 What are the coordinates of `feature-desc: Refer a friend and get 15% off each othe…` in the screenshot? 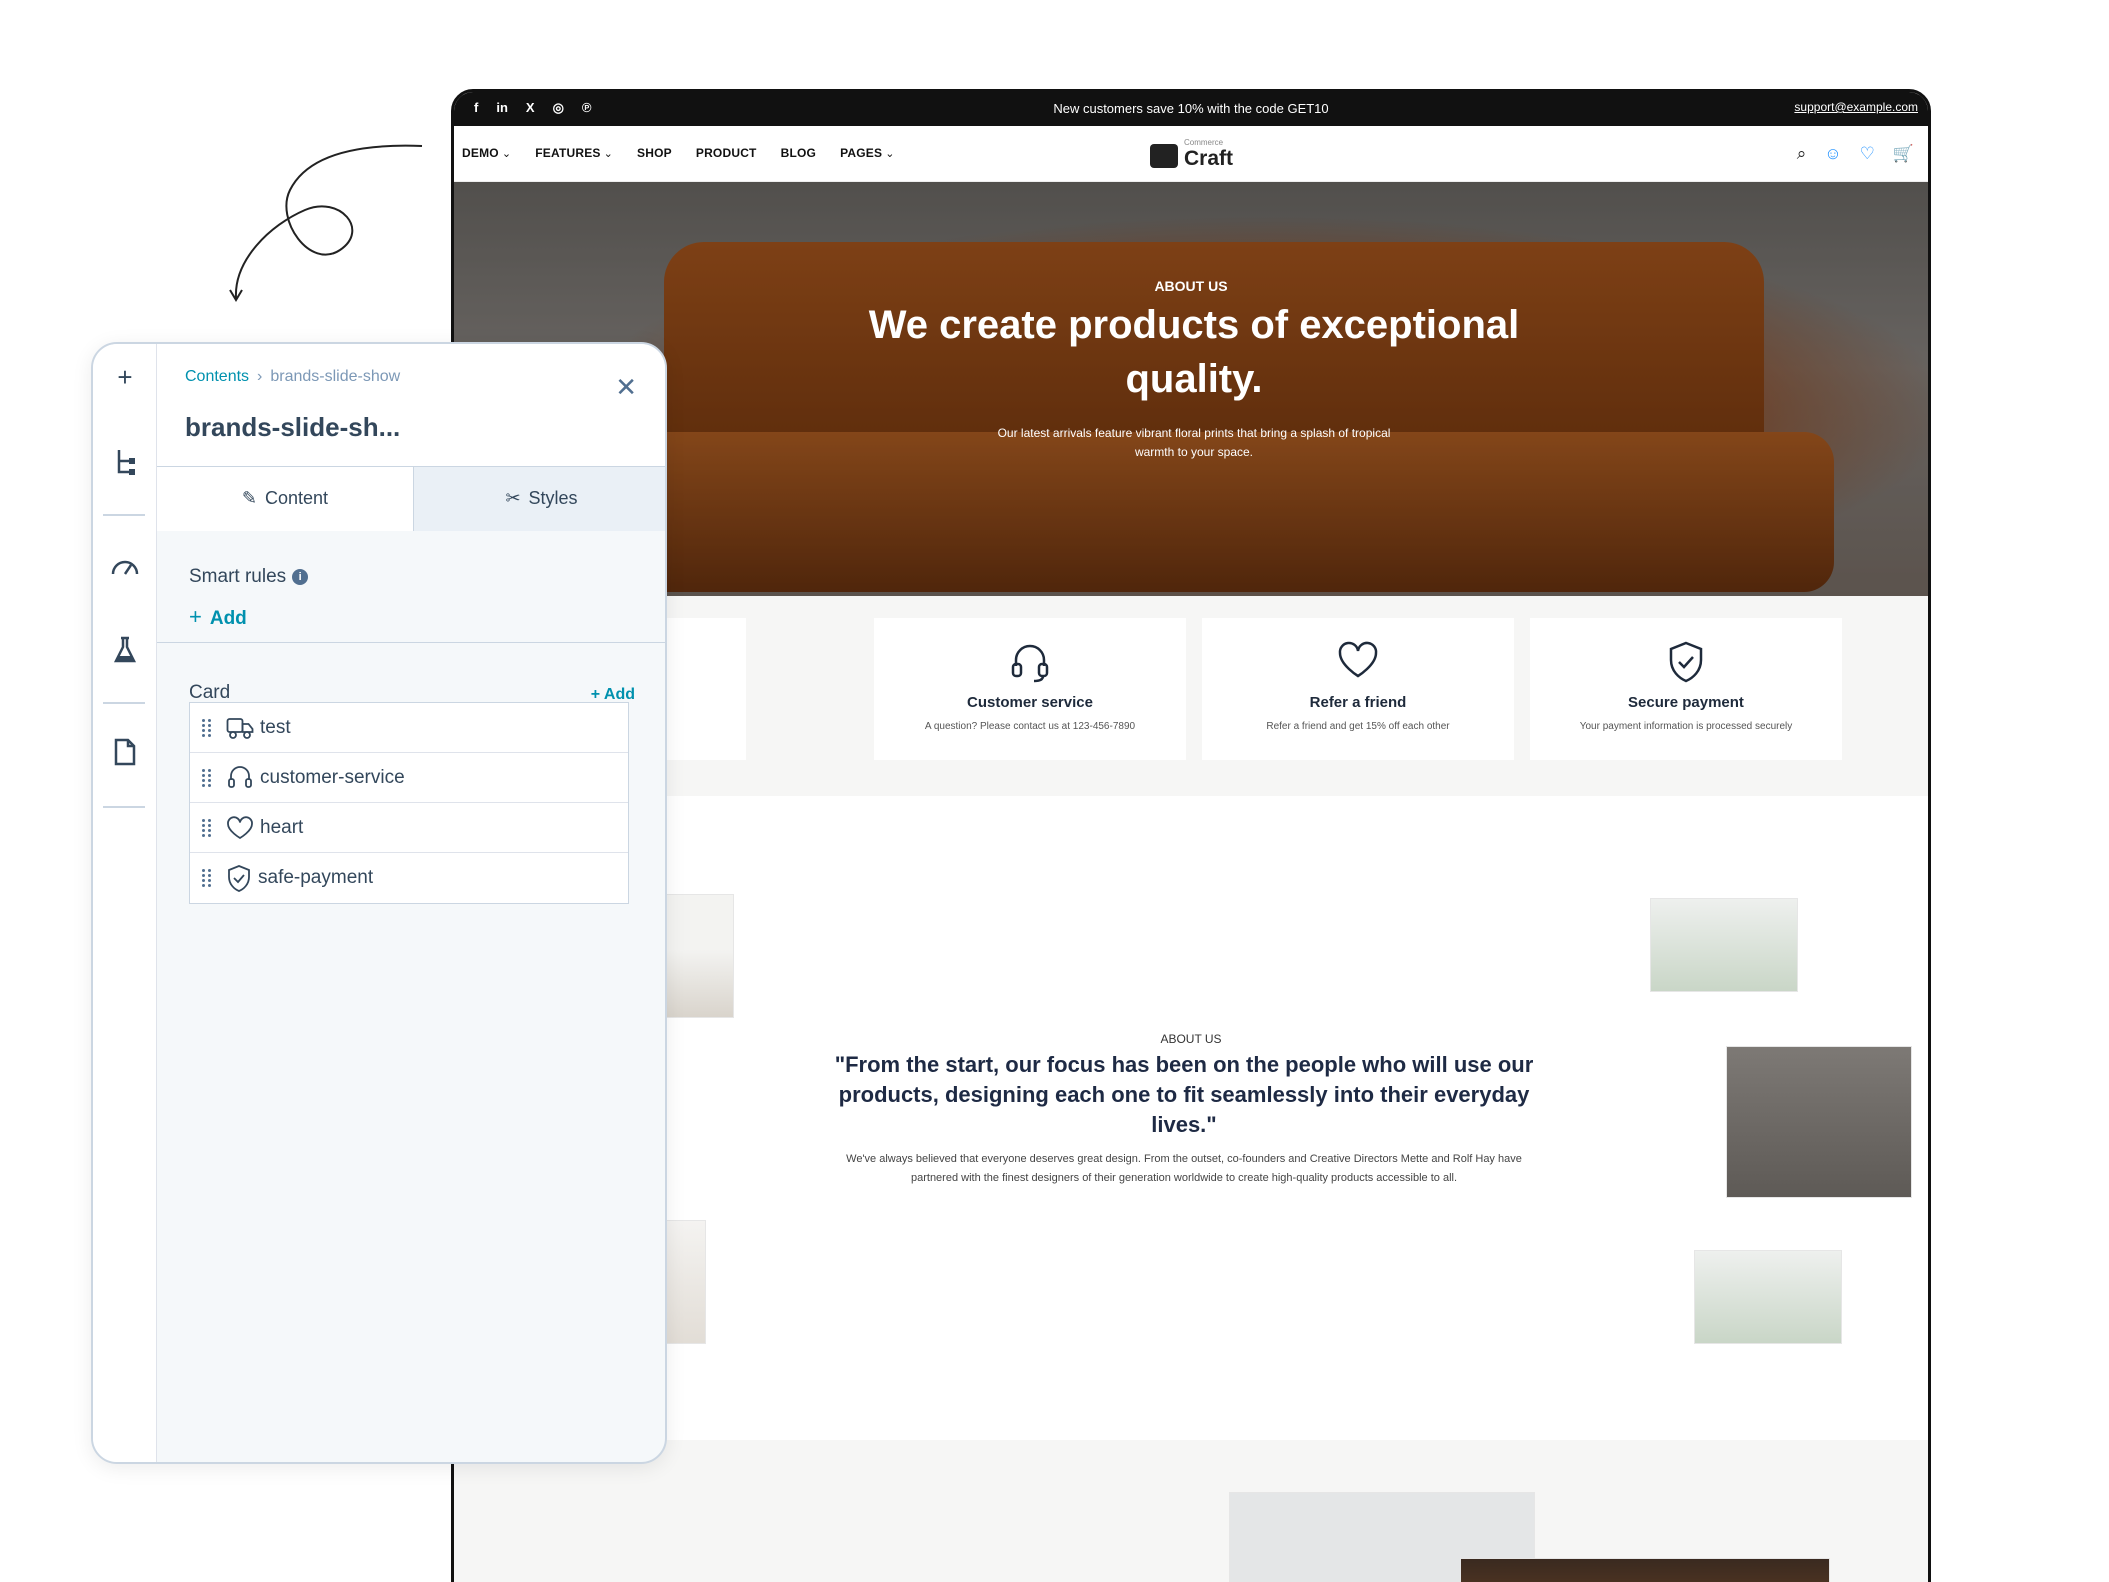 It's located at (1358, 726).